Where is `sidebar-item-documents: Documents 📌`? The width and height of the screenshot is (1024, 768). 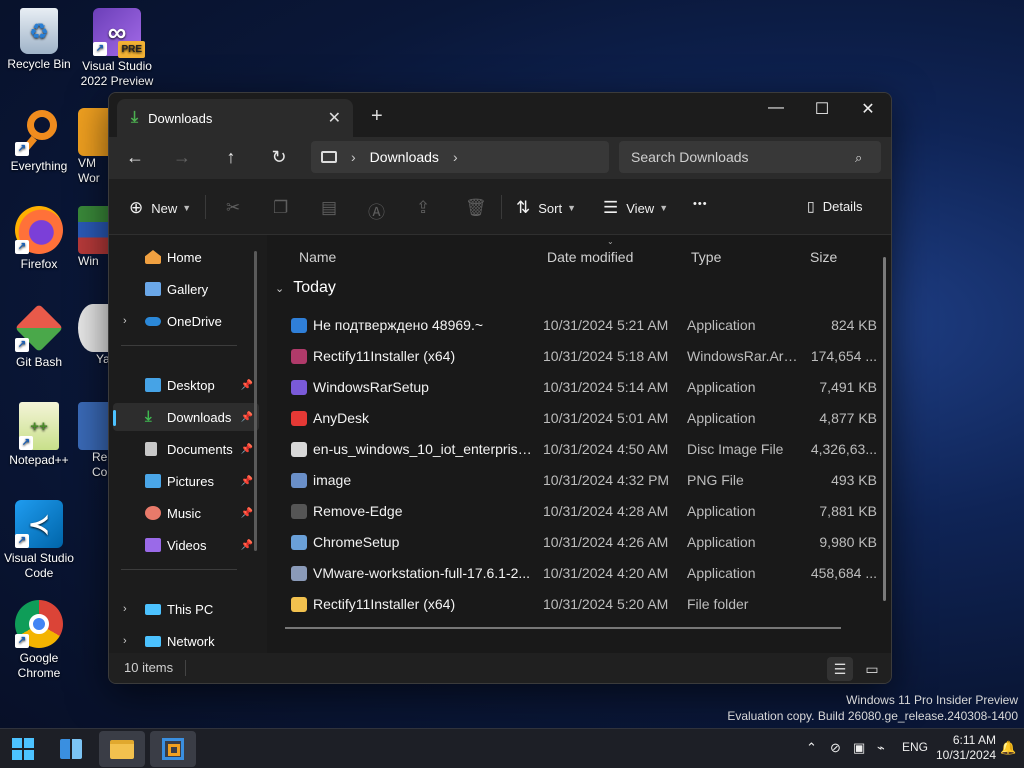
sidebar-item-documents: Documents 📌 is located at coordinates (186, 449).